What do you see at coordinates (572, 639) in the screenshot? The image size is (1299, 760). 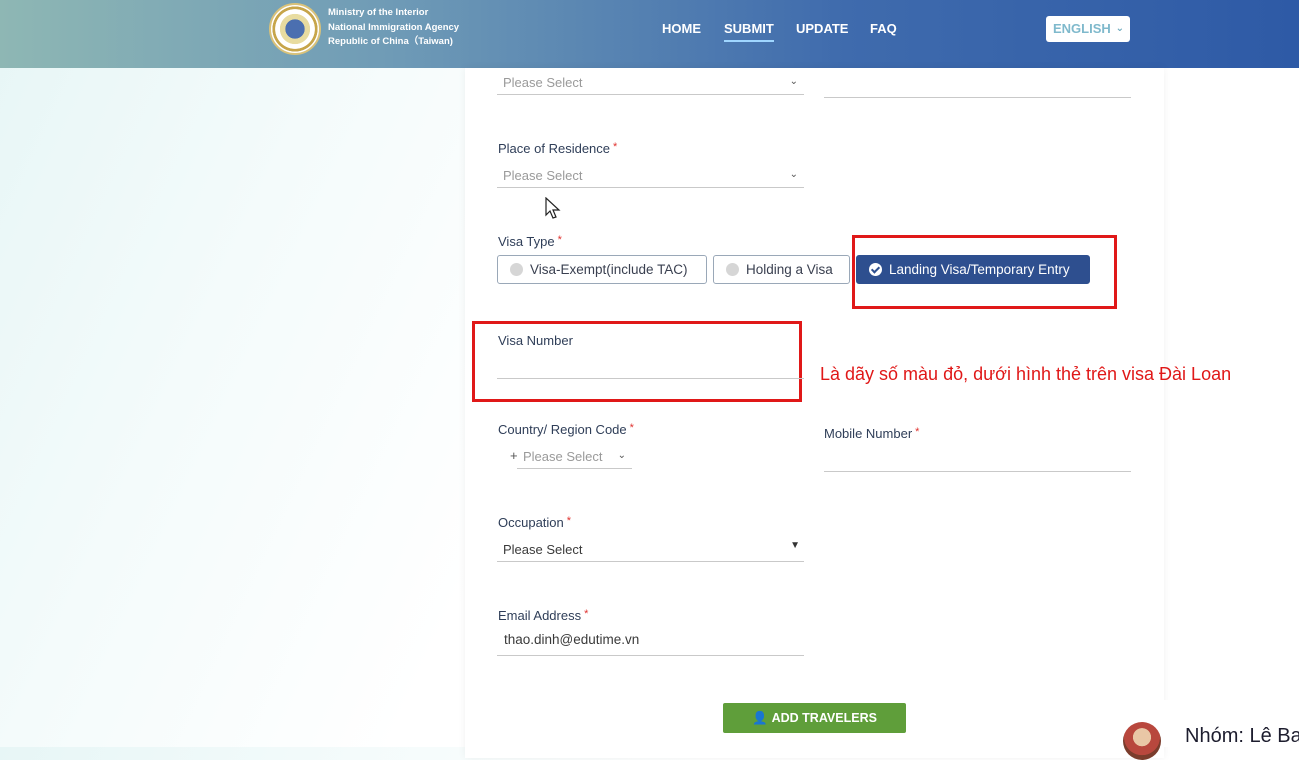 I see `email-value: thao.dinh@edutime.vn` at bounding box center [572, 639].